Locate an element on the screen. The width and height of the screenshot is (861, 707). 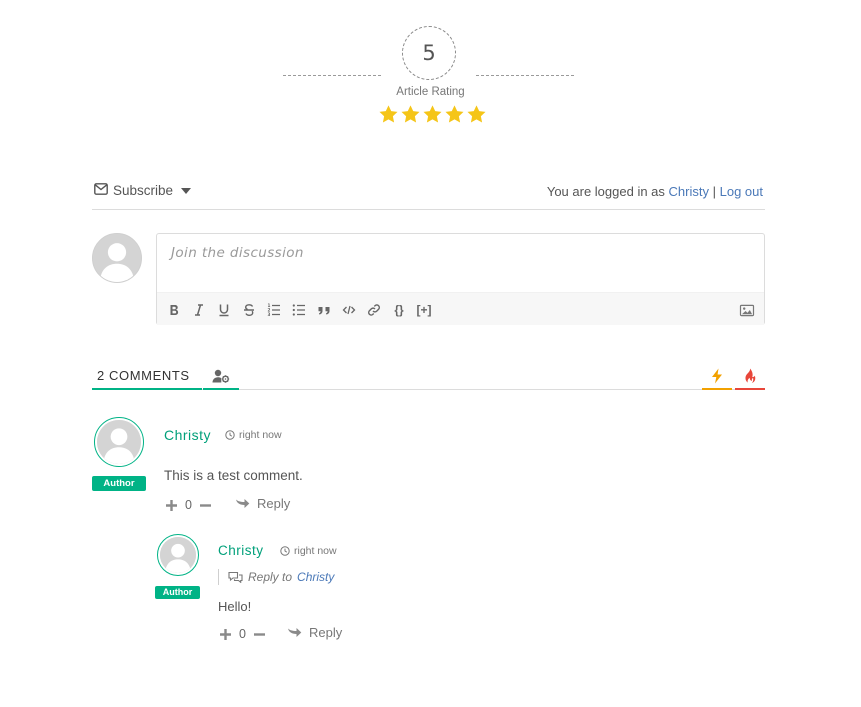
strikethrough-button is located at coordinates (249, 310).